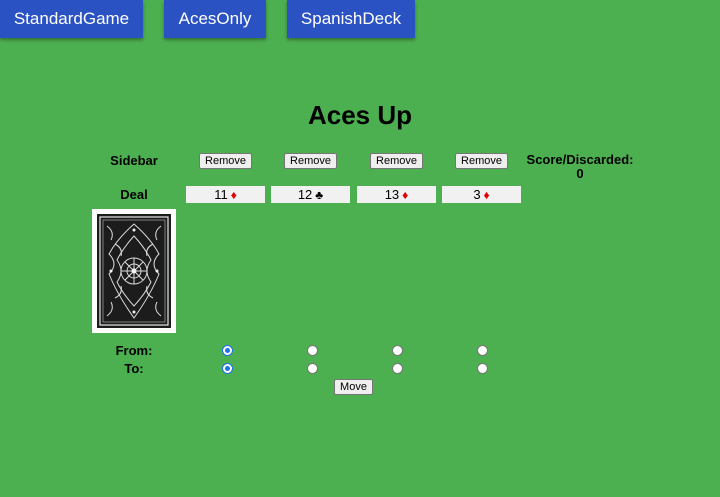 Image resolution: width=720 pixels, height=497 pixels. I want to click on card-rank: 13, so click(392, 194).